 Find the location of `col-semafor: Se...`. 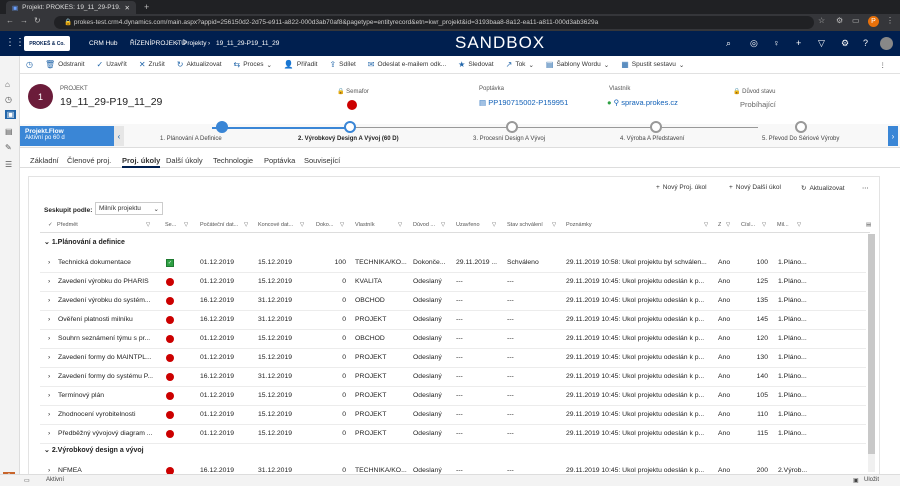

col-semafor: Se... is located at coordinates (172, 225).